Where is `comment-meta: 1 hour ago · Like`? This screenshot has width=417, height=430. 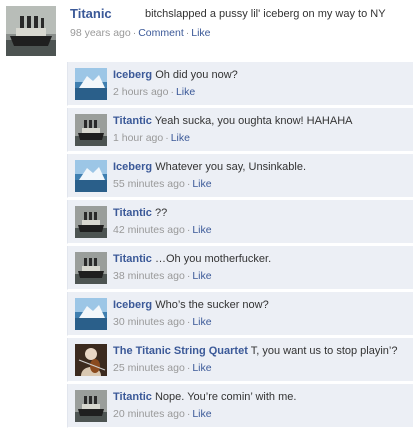 comment-meta: 1 hour ago · Like is located at coordinates (151, 138).